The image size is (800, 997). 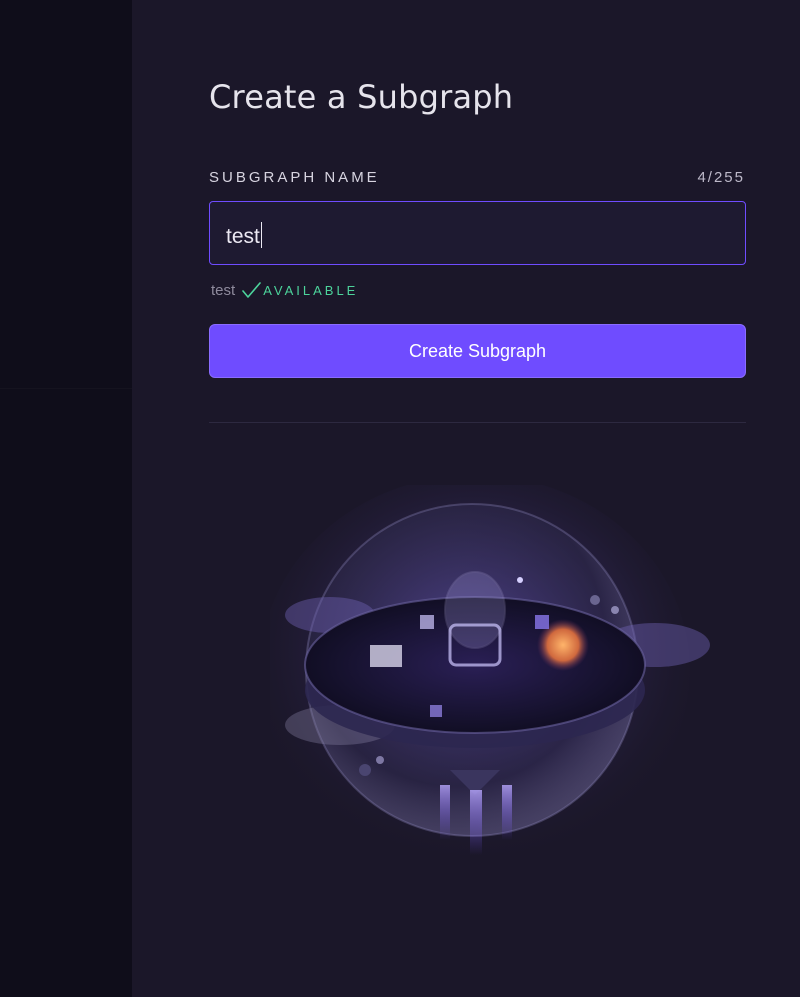 What do you see at coordinates (477, 233) in the screenshot?
I see `subgraph-name-input: test` at bounding box center [477, 233].